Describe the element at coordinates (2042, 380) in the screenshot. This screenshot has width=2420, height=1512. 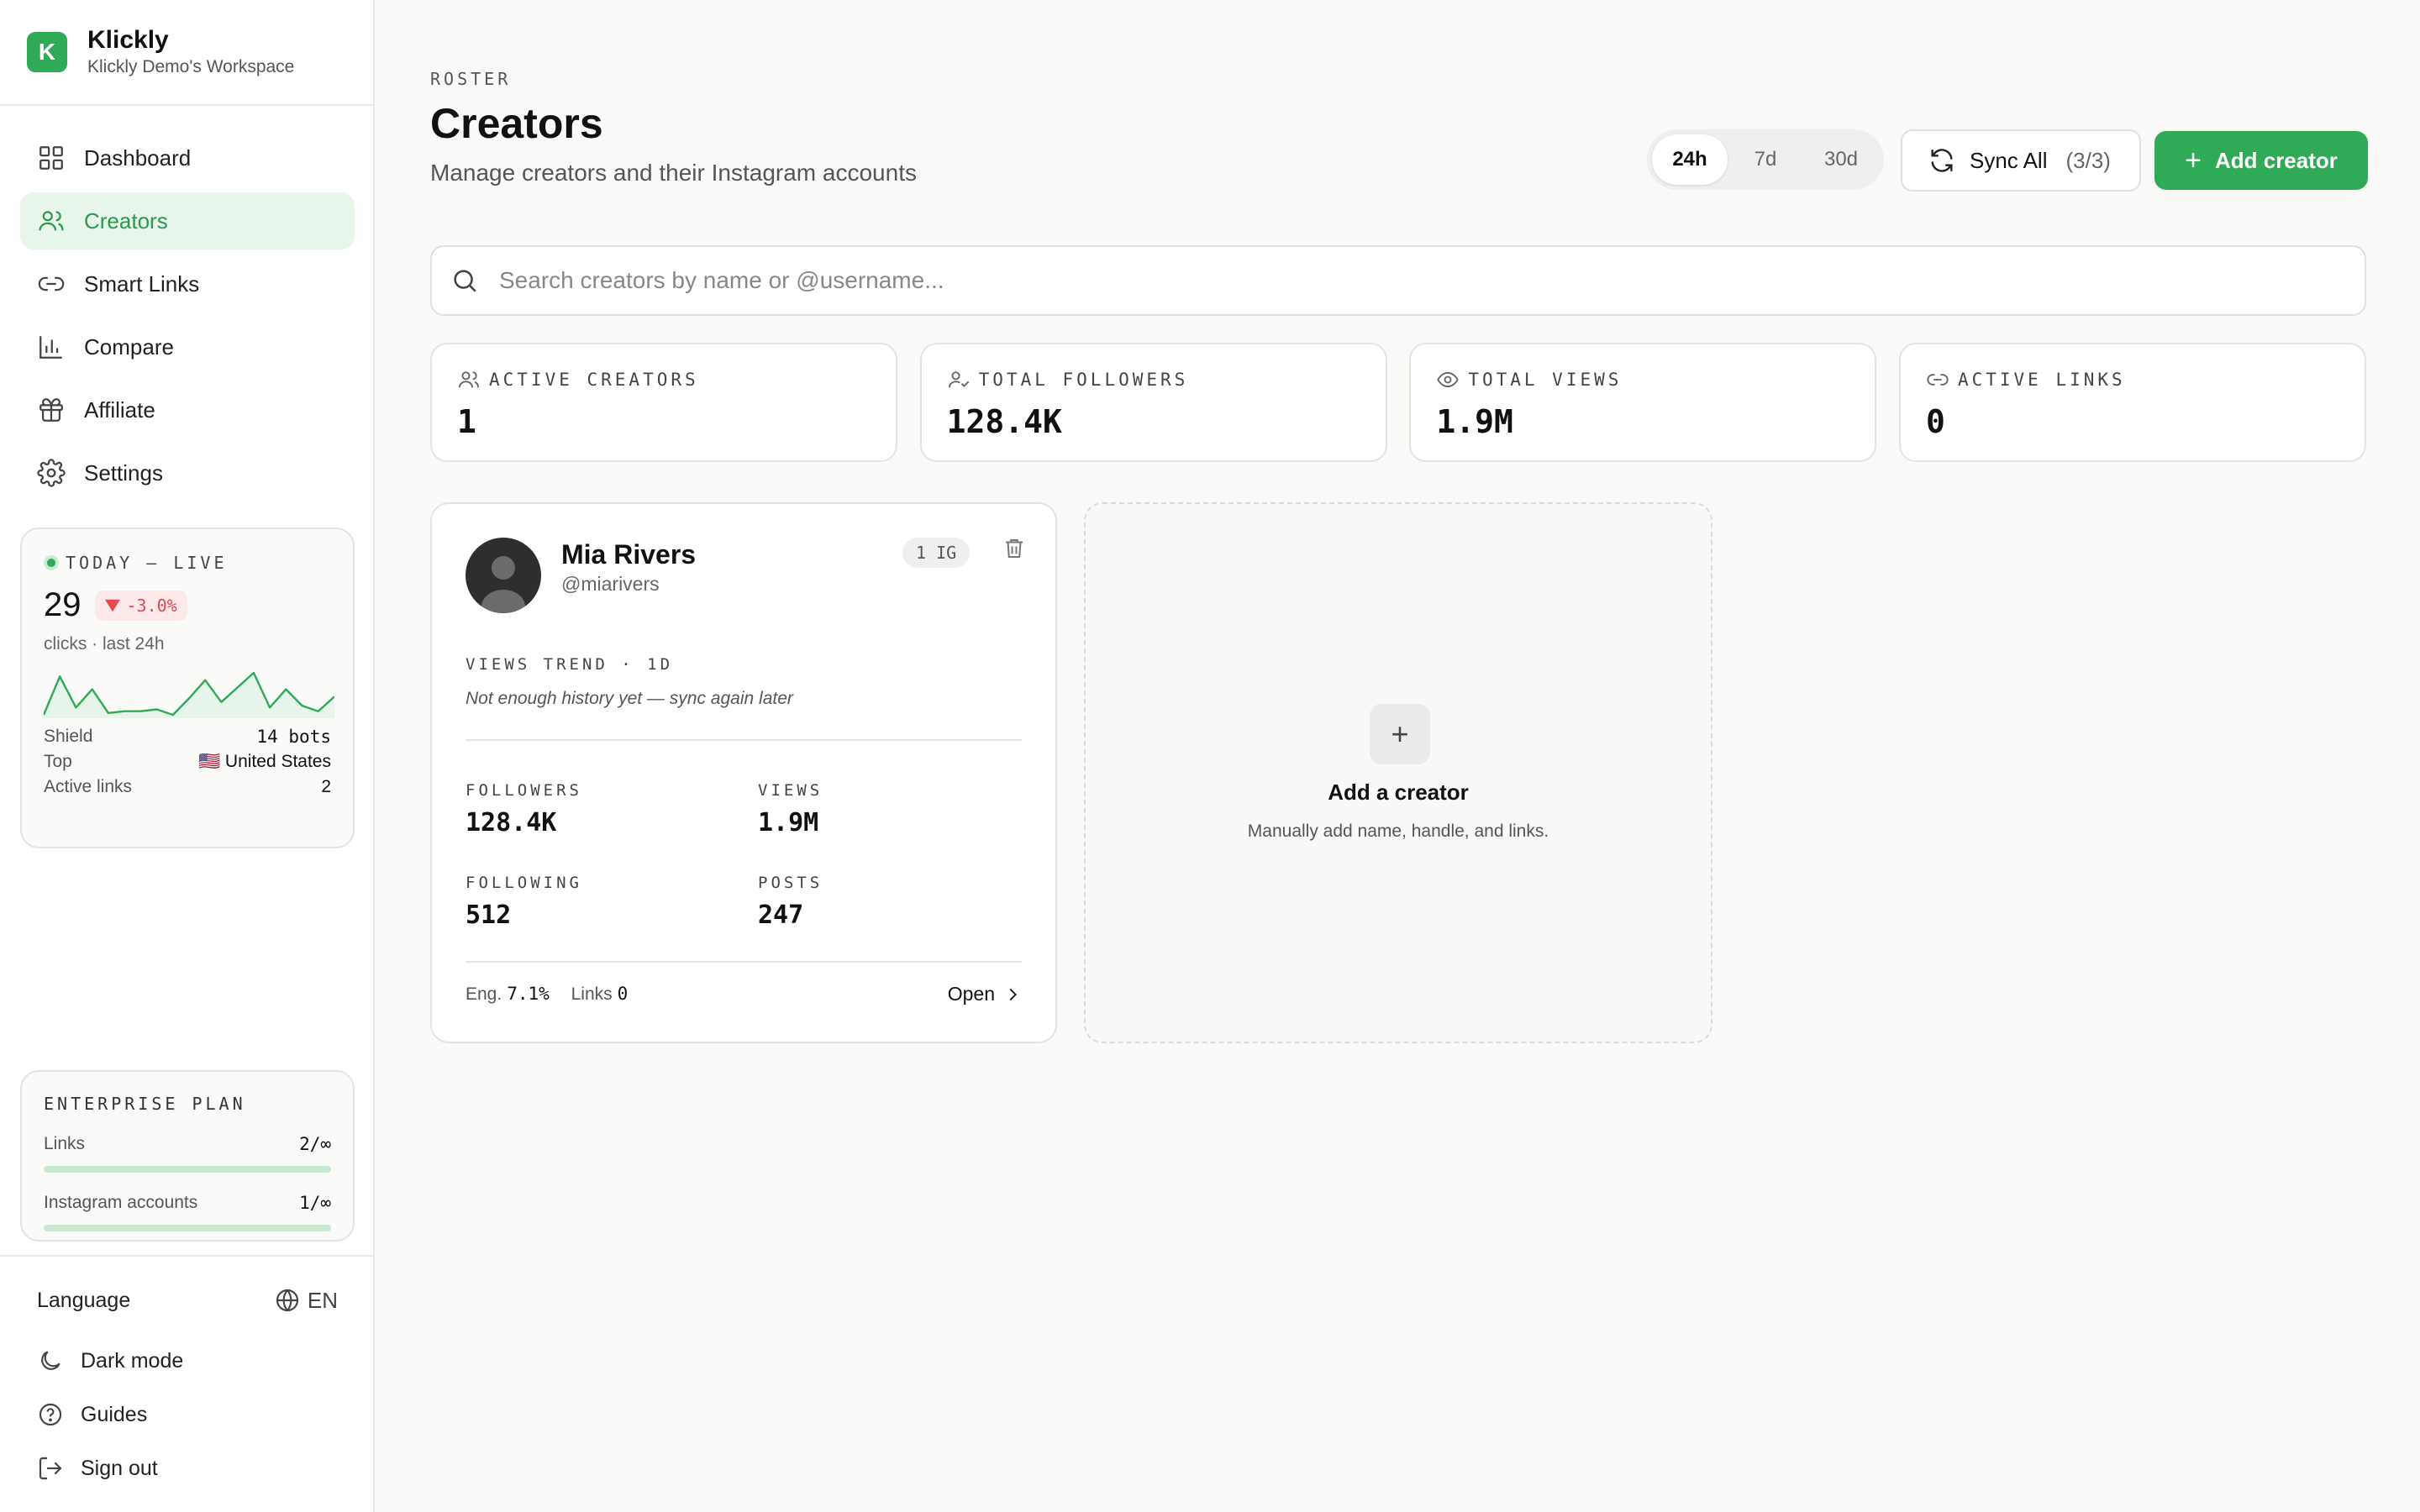
I see `stat-label: ACTIVE LINKS` at that location.